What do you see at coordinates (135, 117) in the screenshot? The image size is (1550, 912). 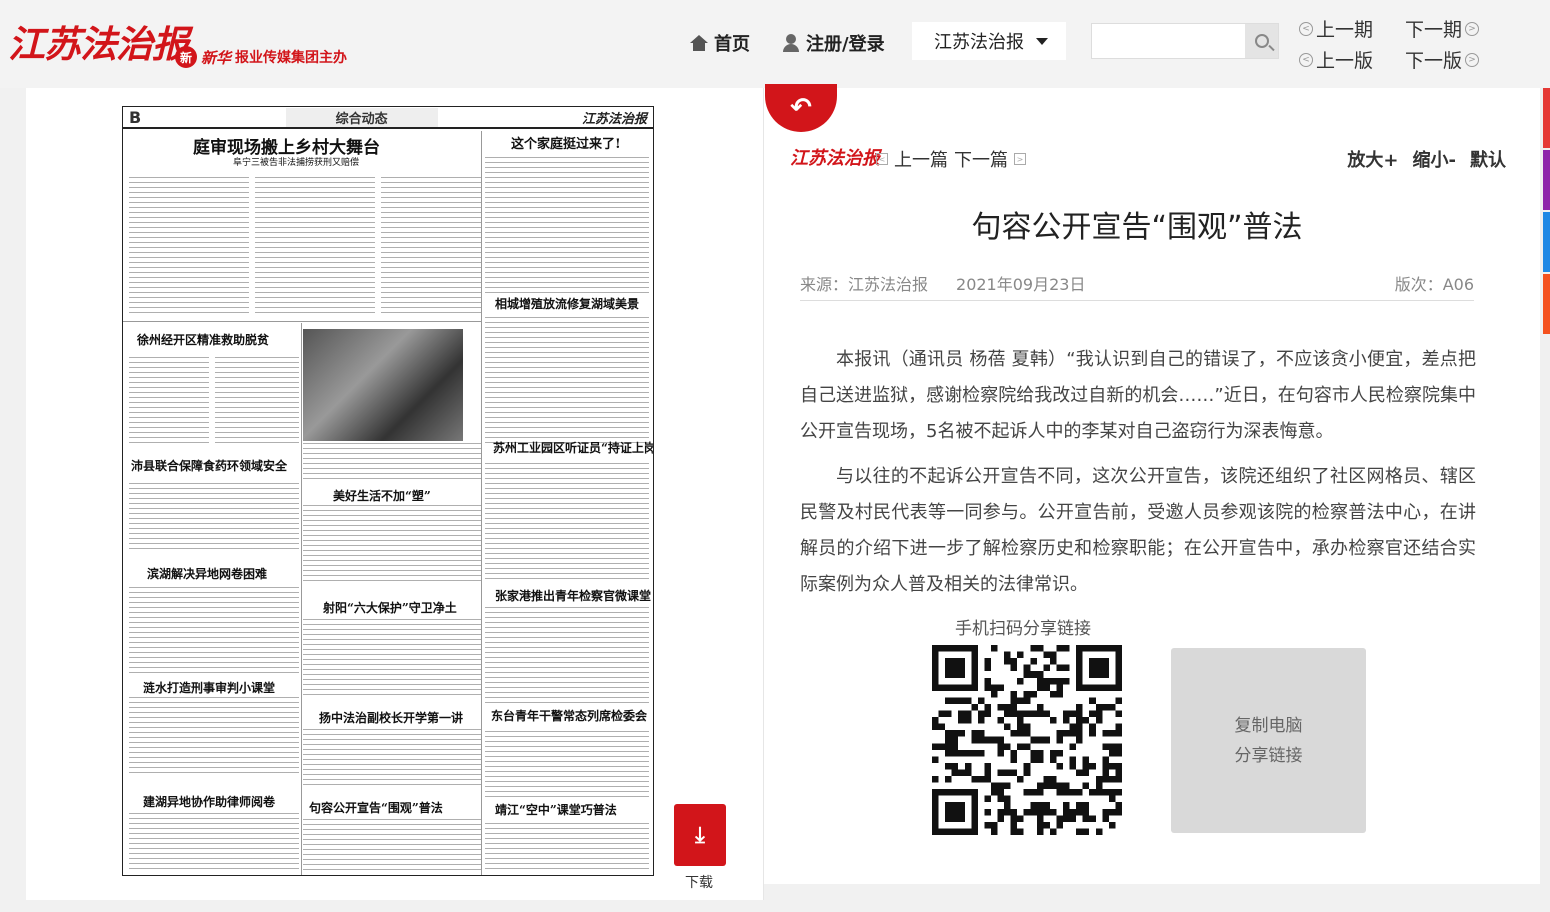 I see `page-letter: B` at bounding box center [135, 117].